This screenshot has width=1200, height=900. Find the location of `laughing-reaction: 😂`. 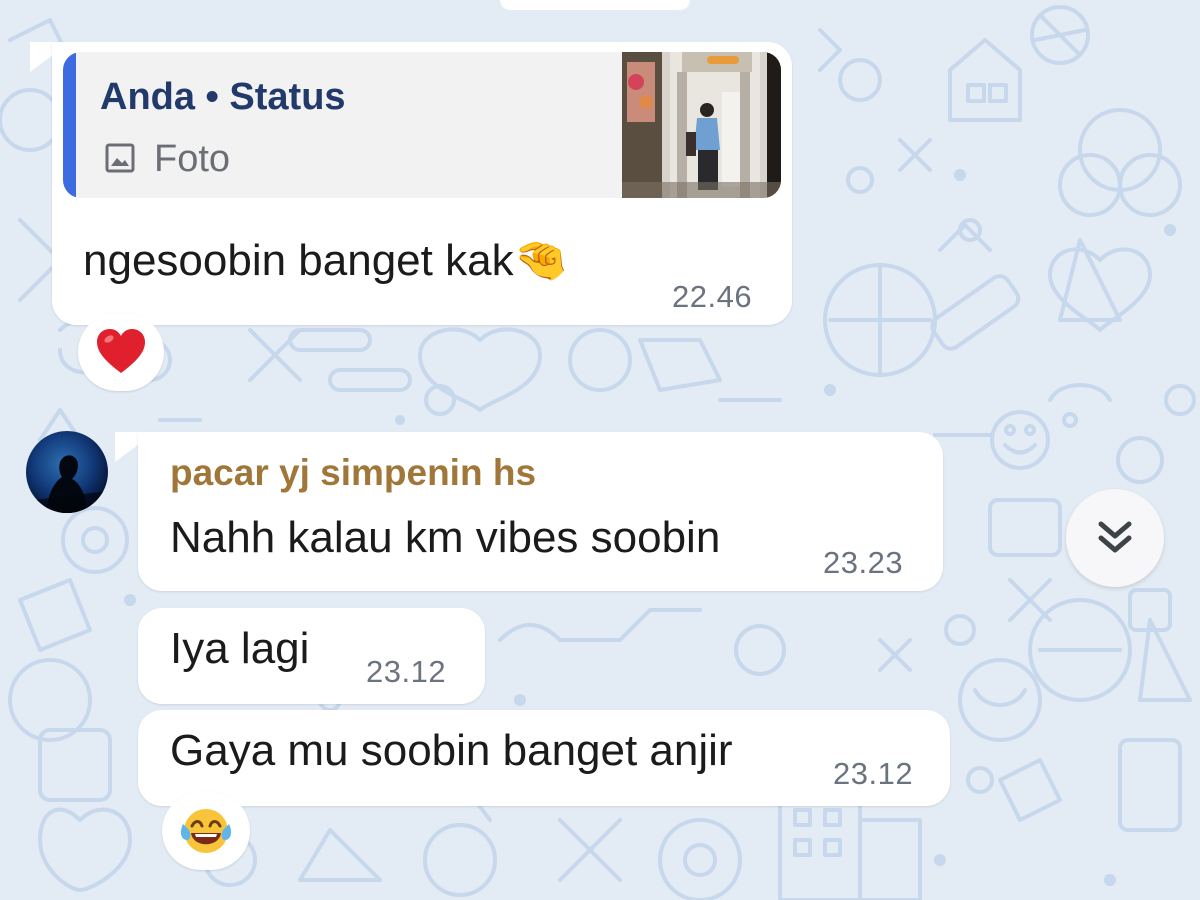

laughing-reaction: 😂 is located at coordinates (206, 831).